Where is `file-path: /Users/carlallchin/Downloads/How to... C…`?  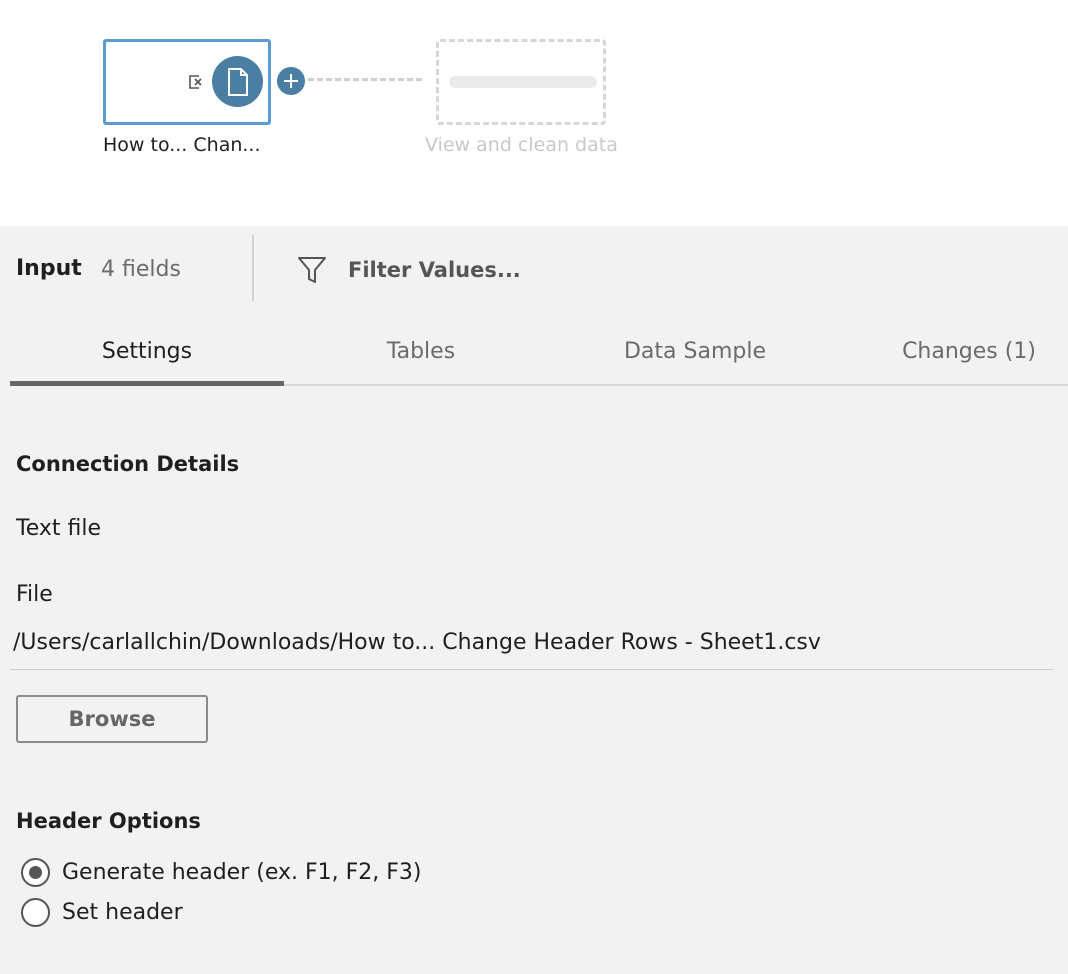
file-path: /Users/carlallchin/Downloads/How to... C… is located at coordinates (417, 642).